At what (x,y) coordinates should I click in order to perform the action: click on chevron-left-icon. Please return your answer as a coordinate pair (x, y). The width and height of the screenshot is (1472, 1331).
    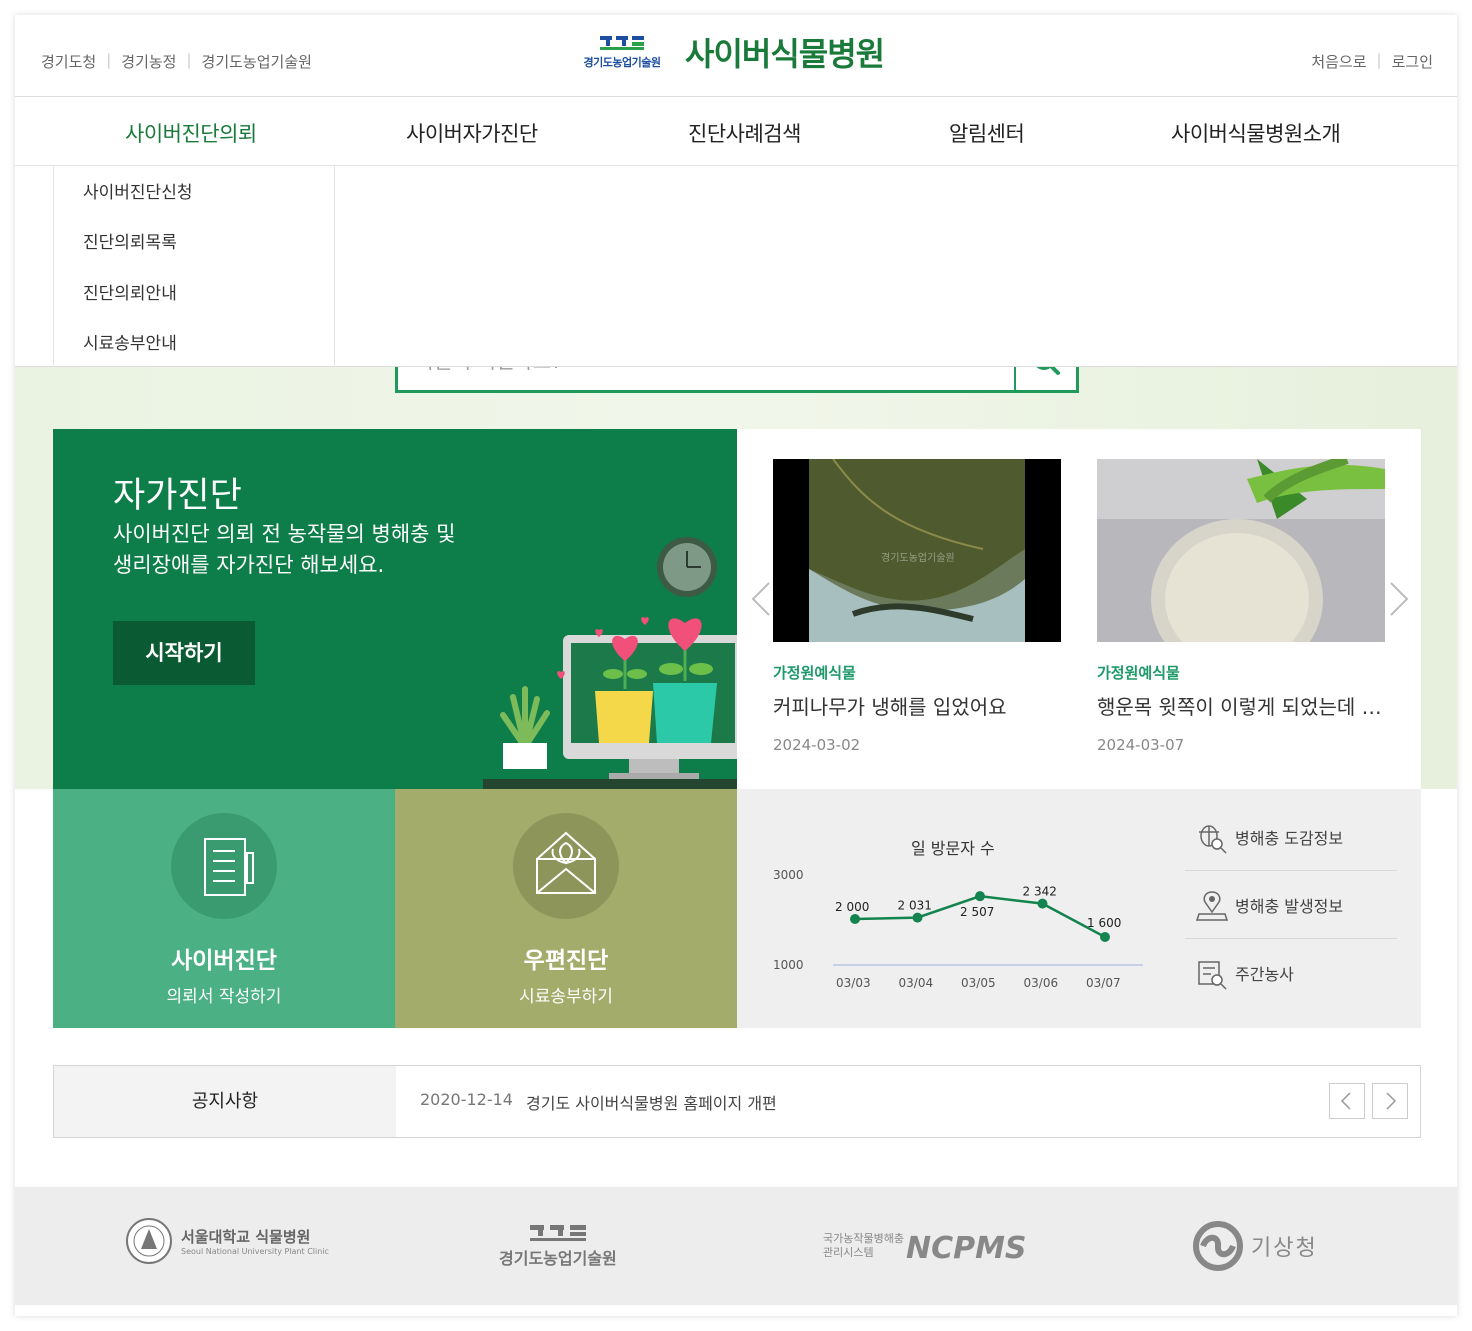
    Looking at the image, I should click on (1345, 1101).